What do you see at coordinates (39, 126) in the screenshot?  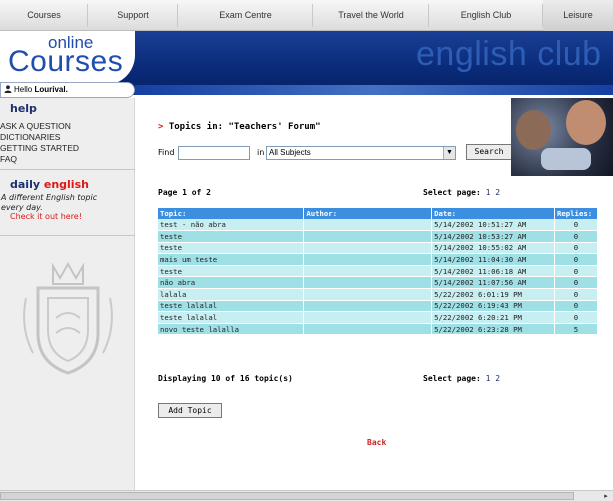 I see `sidebar-item-ask-a-question: ASK A QUESTION` at bounding box center [39, 126].